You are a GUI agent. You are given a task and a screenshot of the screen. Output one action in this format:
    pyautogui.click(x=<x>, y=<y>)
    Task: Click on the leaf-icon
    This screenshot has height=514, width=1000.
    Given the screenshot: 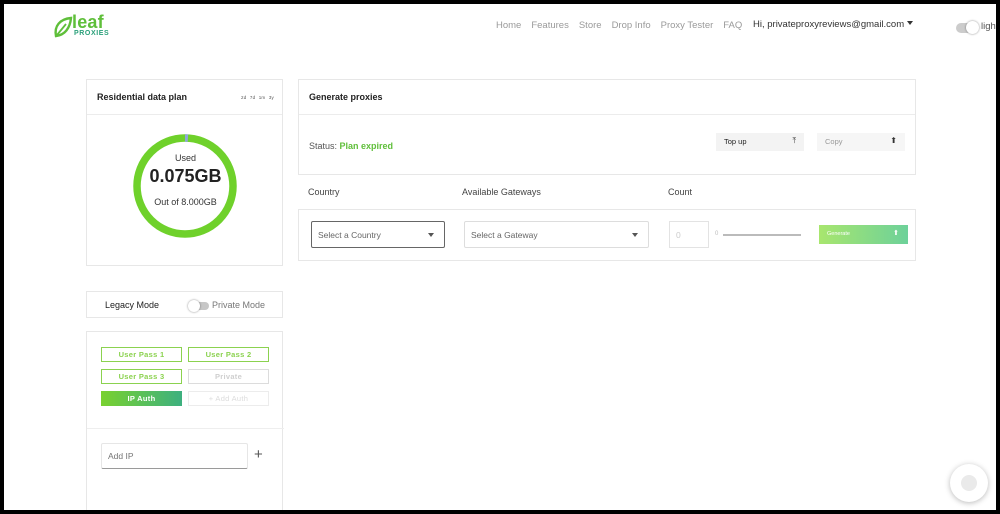 What is the action you would take?
    pyautogui.click(x=63, y=27)
    